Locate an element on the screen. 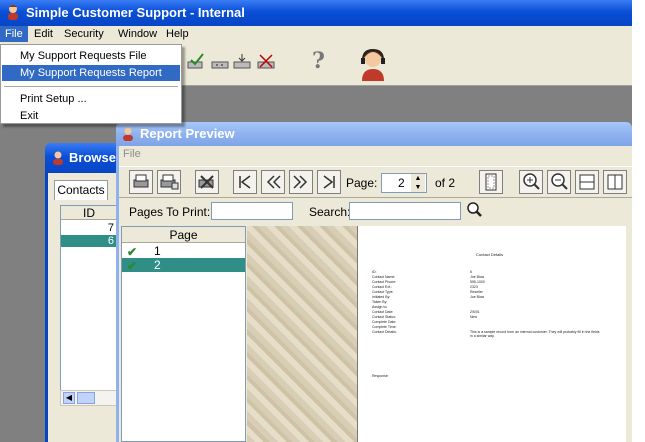 The height and width of the screenshot is (442, 645). inbox-icon is located at coordinates (242, 62).